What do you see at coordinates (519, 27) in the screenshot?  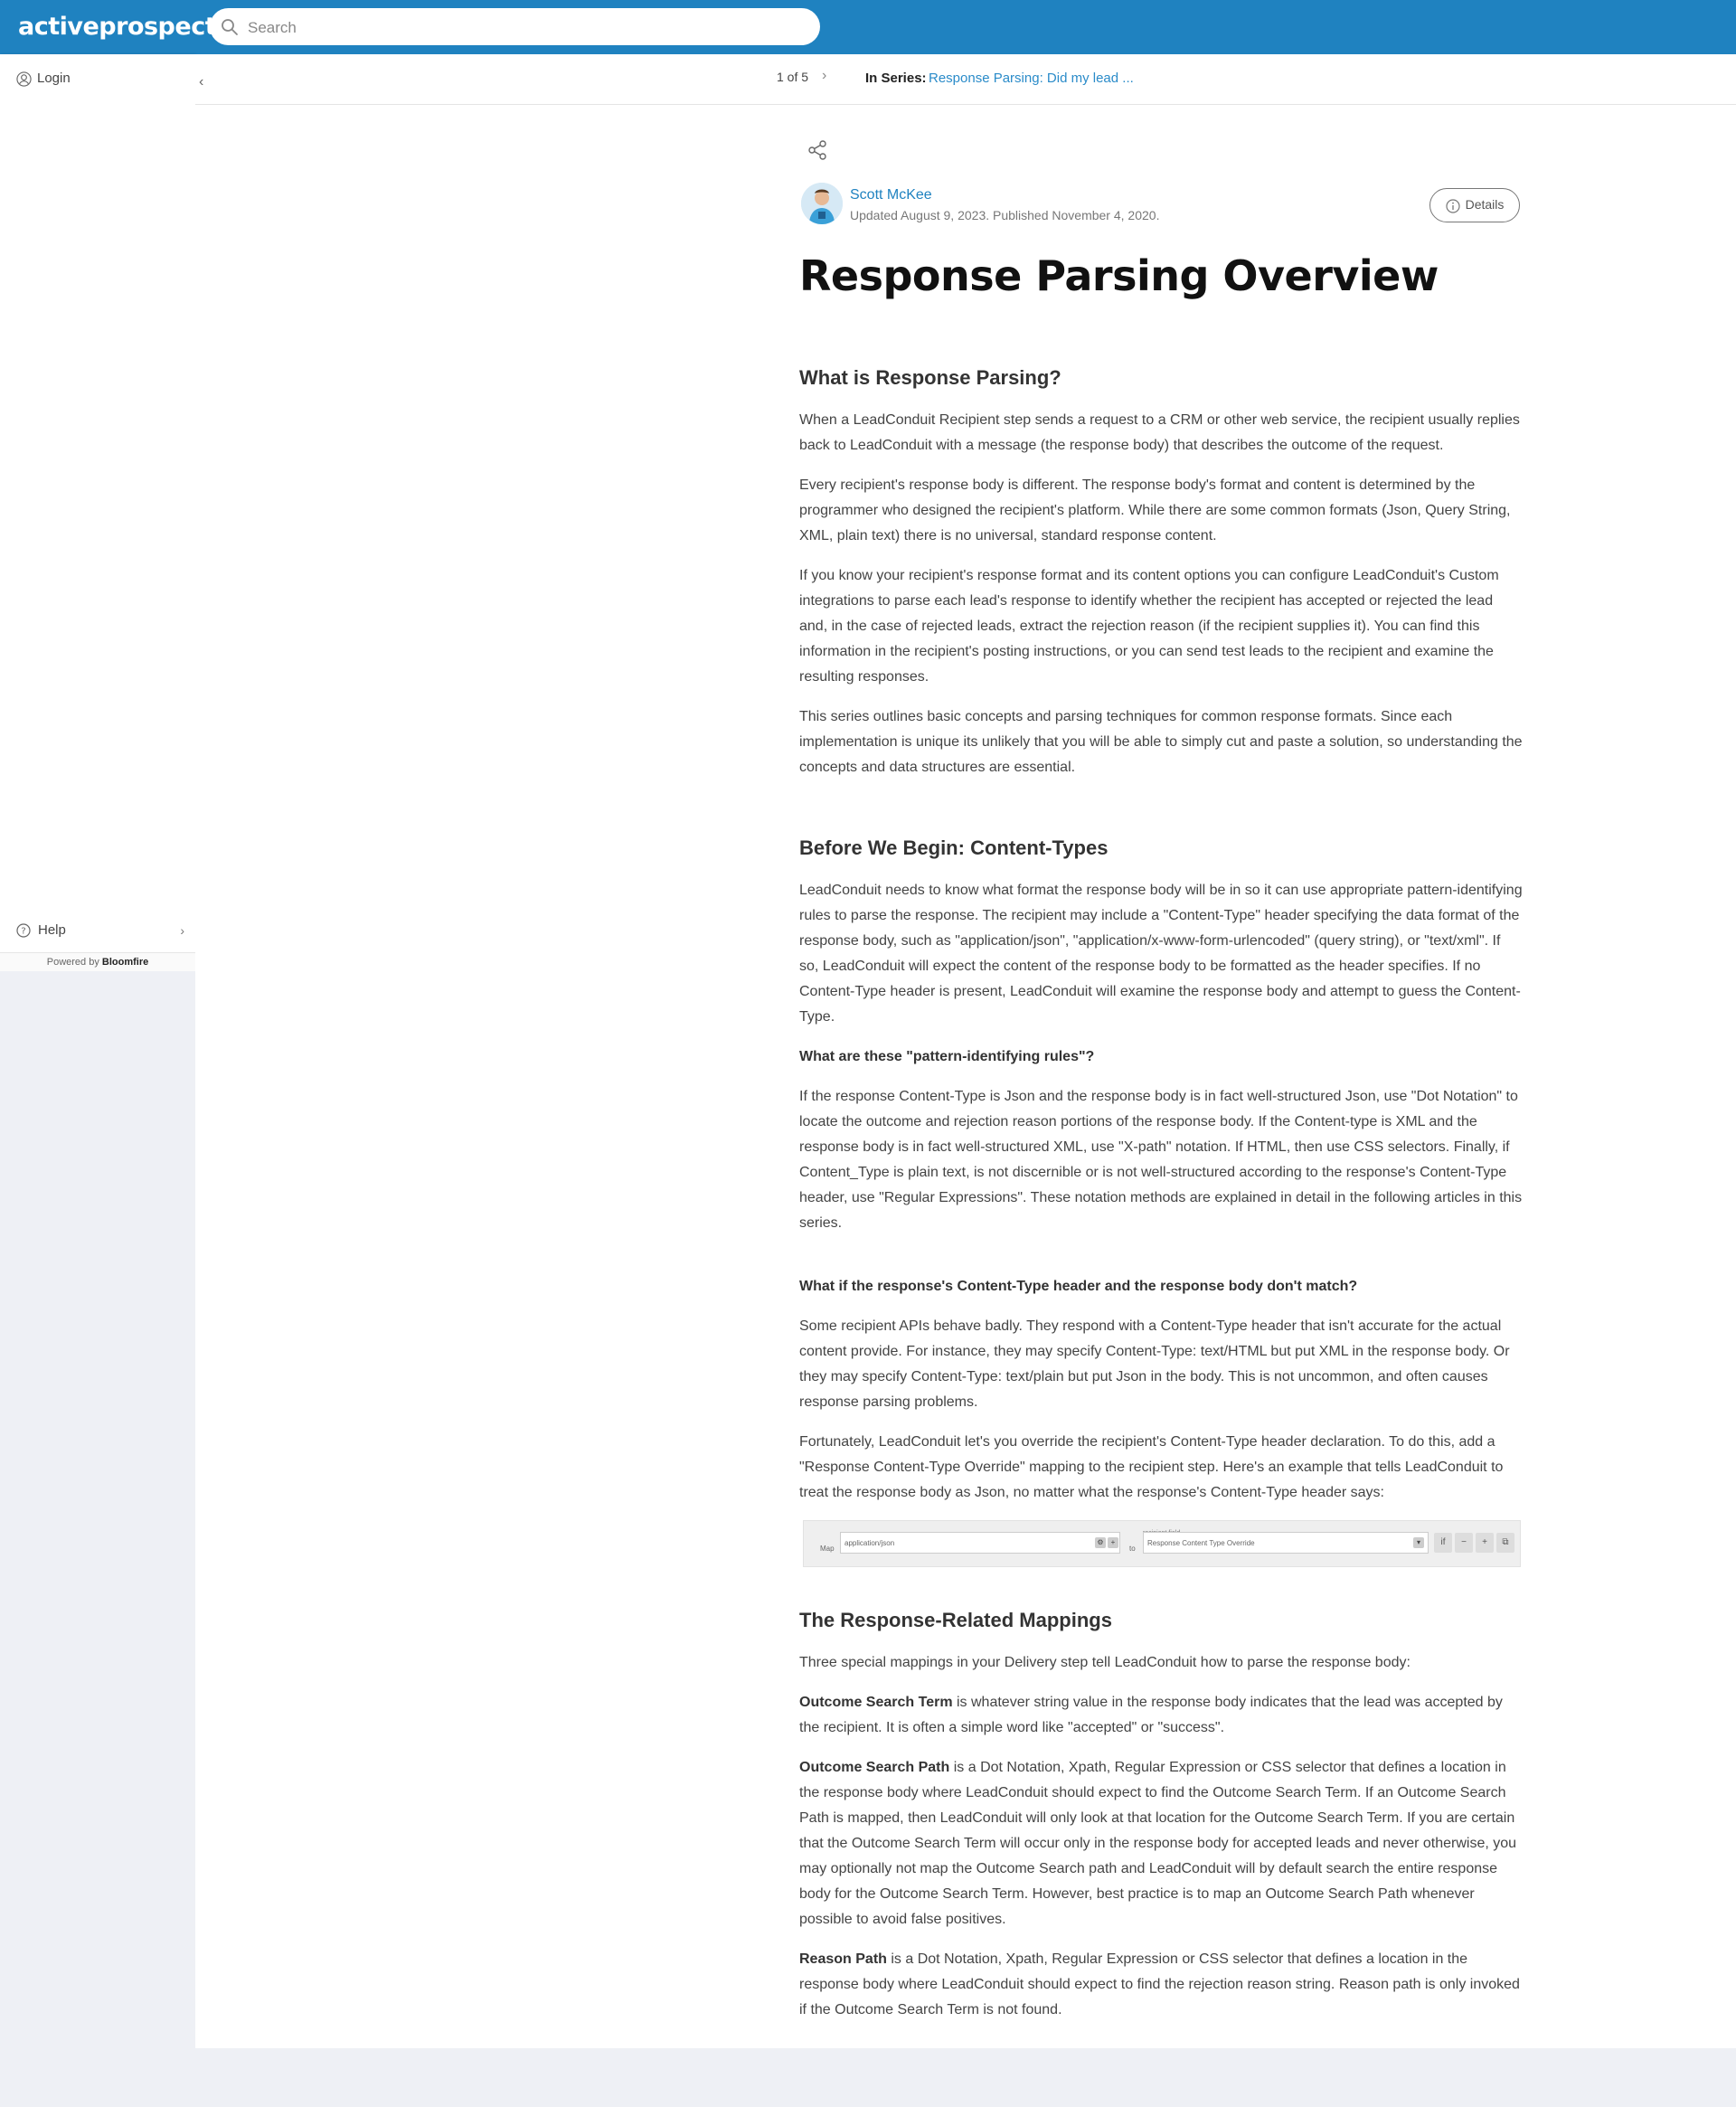 I see `search-input` at bounding box center [519, 27].